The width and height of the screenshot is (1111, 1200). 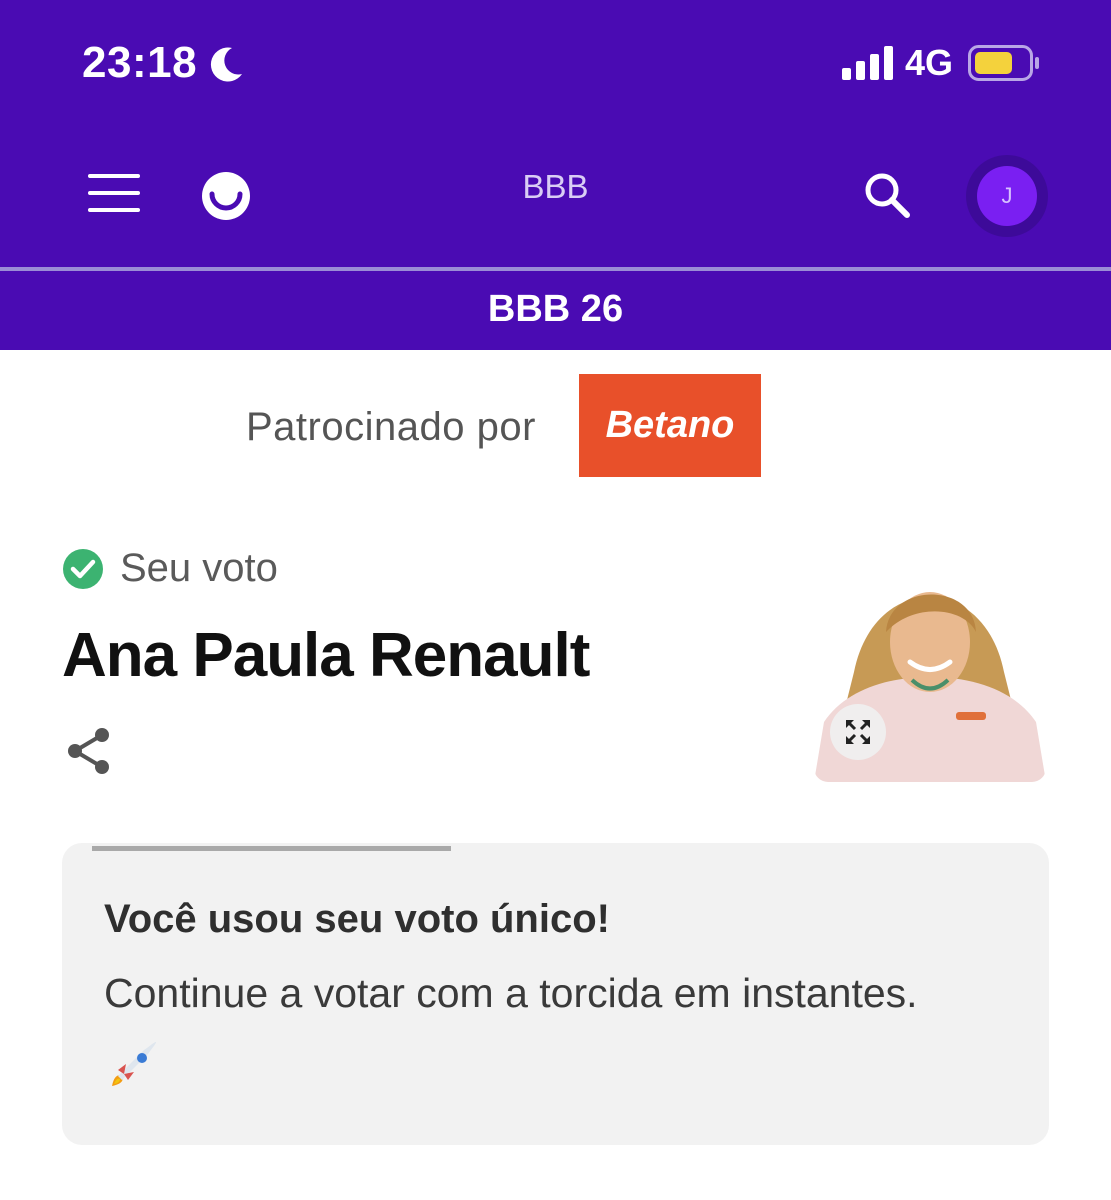 What do you see at coordinates (1003, 63) in the screenshot?
I see `battery-icon` at bounding box center [1003, 63].